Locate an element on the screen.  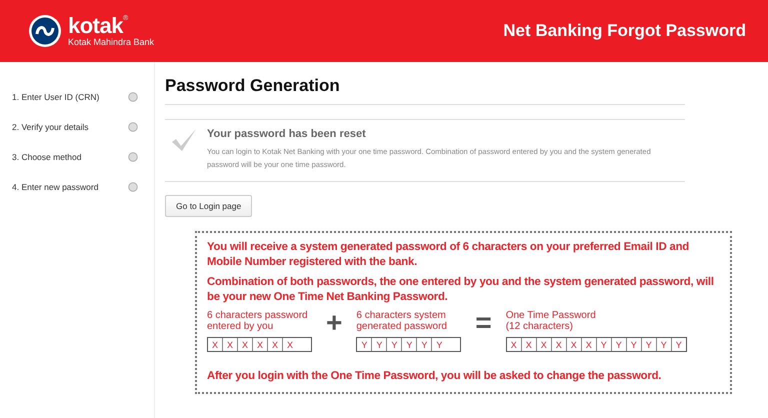
info-text: You will receive a system generated password of 6 characters on your preferred Email ID and Mobile Number registered with the bank. is located at coordinates (448, 255).